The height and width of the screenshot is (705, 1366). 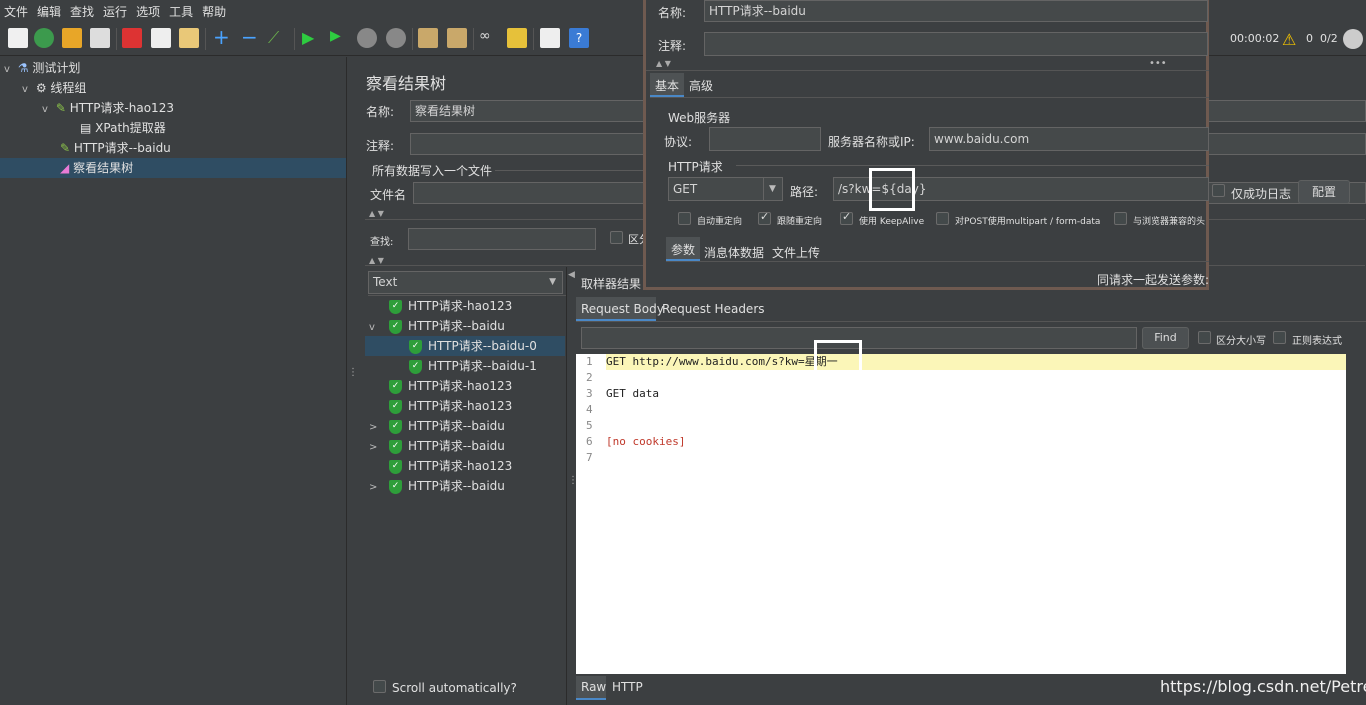 I want to click on tree-item-thread-group: v ⚙ 线程组, so click(x=173, y=88).